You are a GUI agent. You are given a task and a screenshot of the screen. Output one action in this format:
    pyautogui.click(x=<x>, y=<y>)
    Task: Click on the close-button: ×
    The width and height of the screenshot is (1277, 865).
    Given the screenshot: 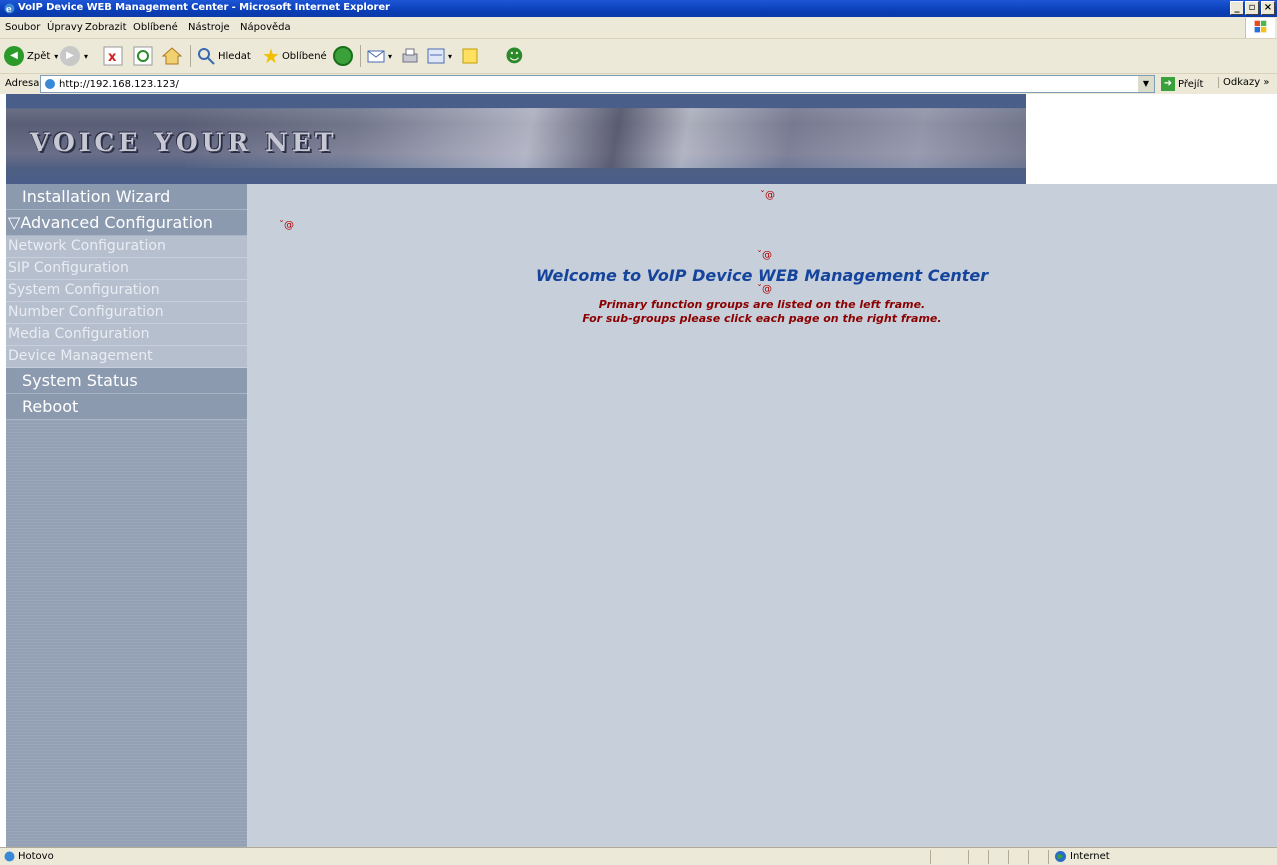 What is the action you would take?
    pyautogui.click(x=1268, y=8)
    